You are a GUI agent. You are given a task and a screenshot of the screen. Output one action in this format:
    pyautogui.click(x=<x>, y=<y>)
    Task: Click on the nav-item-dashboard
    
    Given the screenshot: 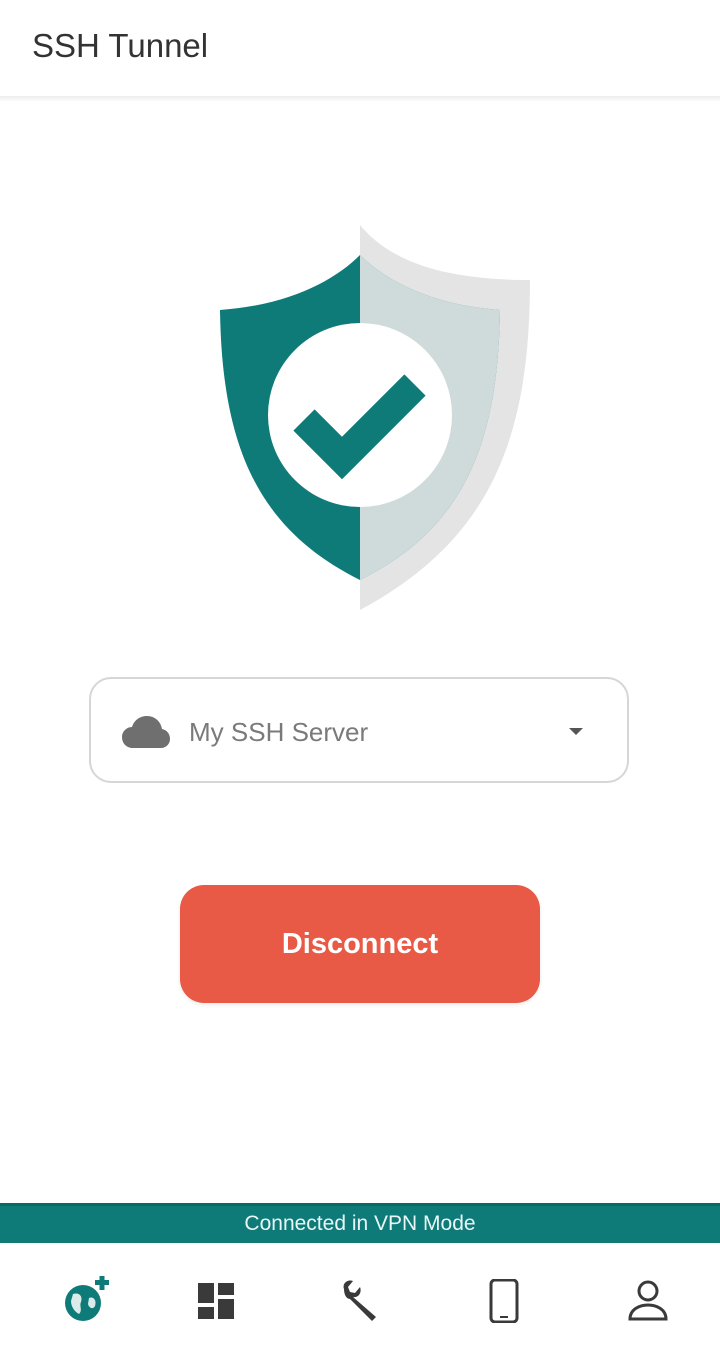 What is the action you would take?
    pyautogui.click(x=216, y=1301)
    